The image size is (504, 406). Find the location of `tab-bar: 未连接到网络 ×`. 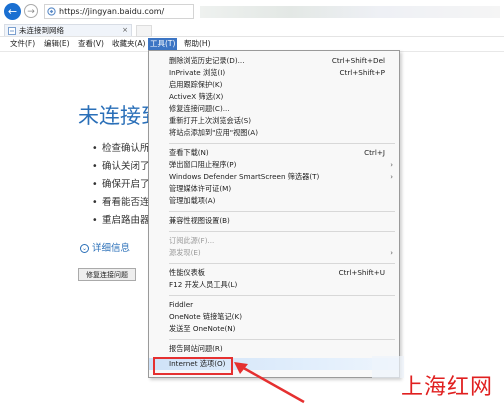

tab-bar: 未连接到网络 × is located at coordinates (252, 30).